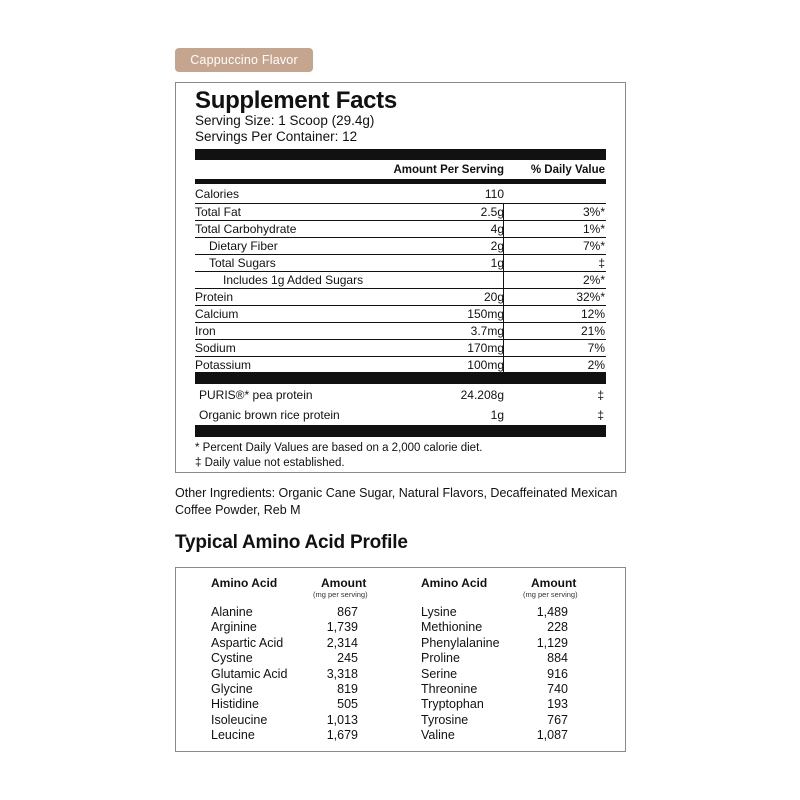 The image size is (800, 800). What do you see at coordinates (342, 719) in the screenshot?
I see `amino-acid-amount: 1,013` at bounding box center [342, 719].